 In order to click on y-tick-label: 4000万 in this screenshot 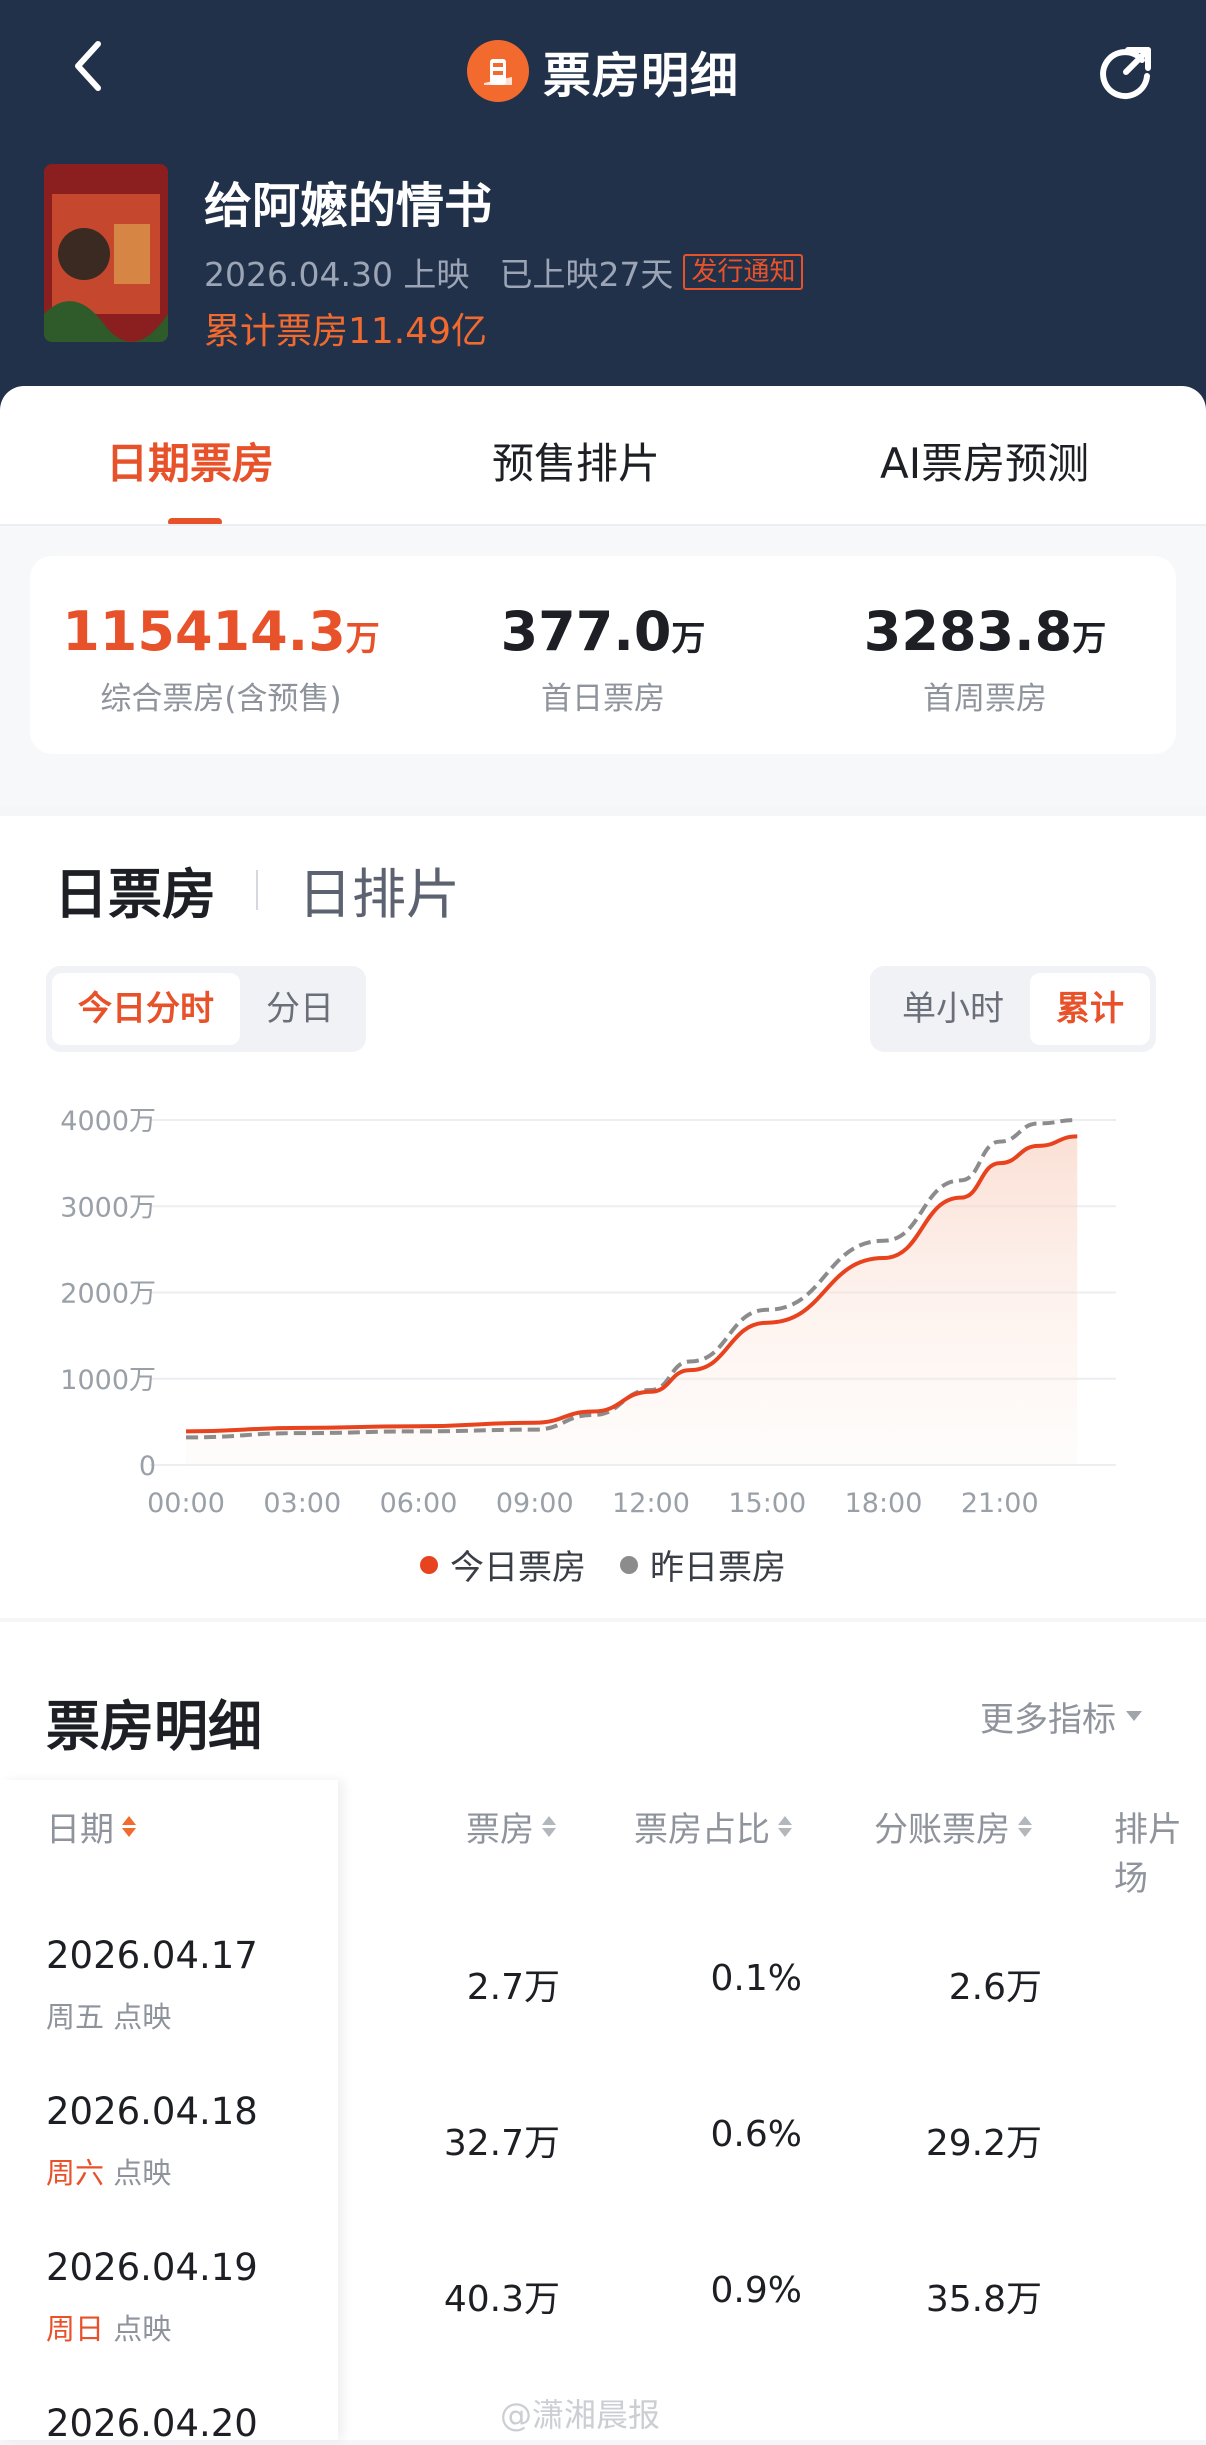, I will do `click(108, 1121)`.